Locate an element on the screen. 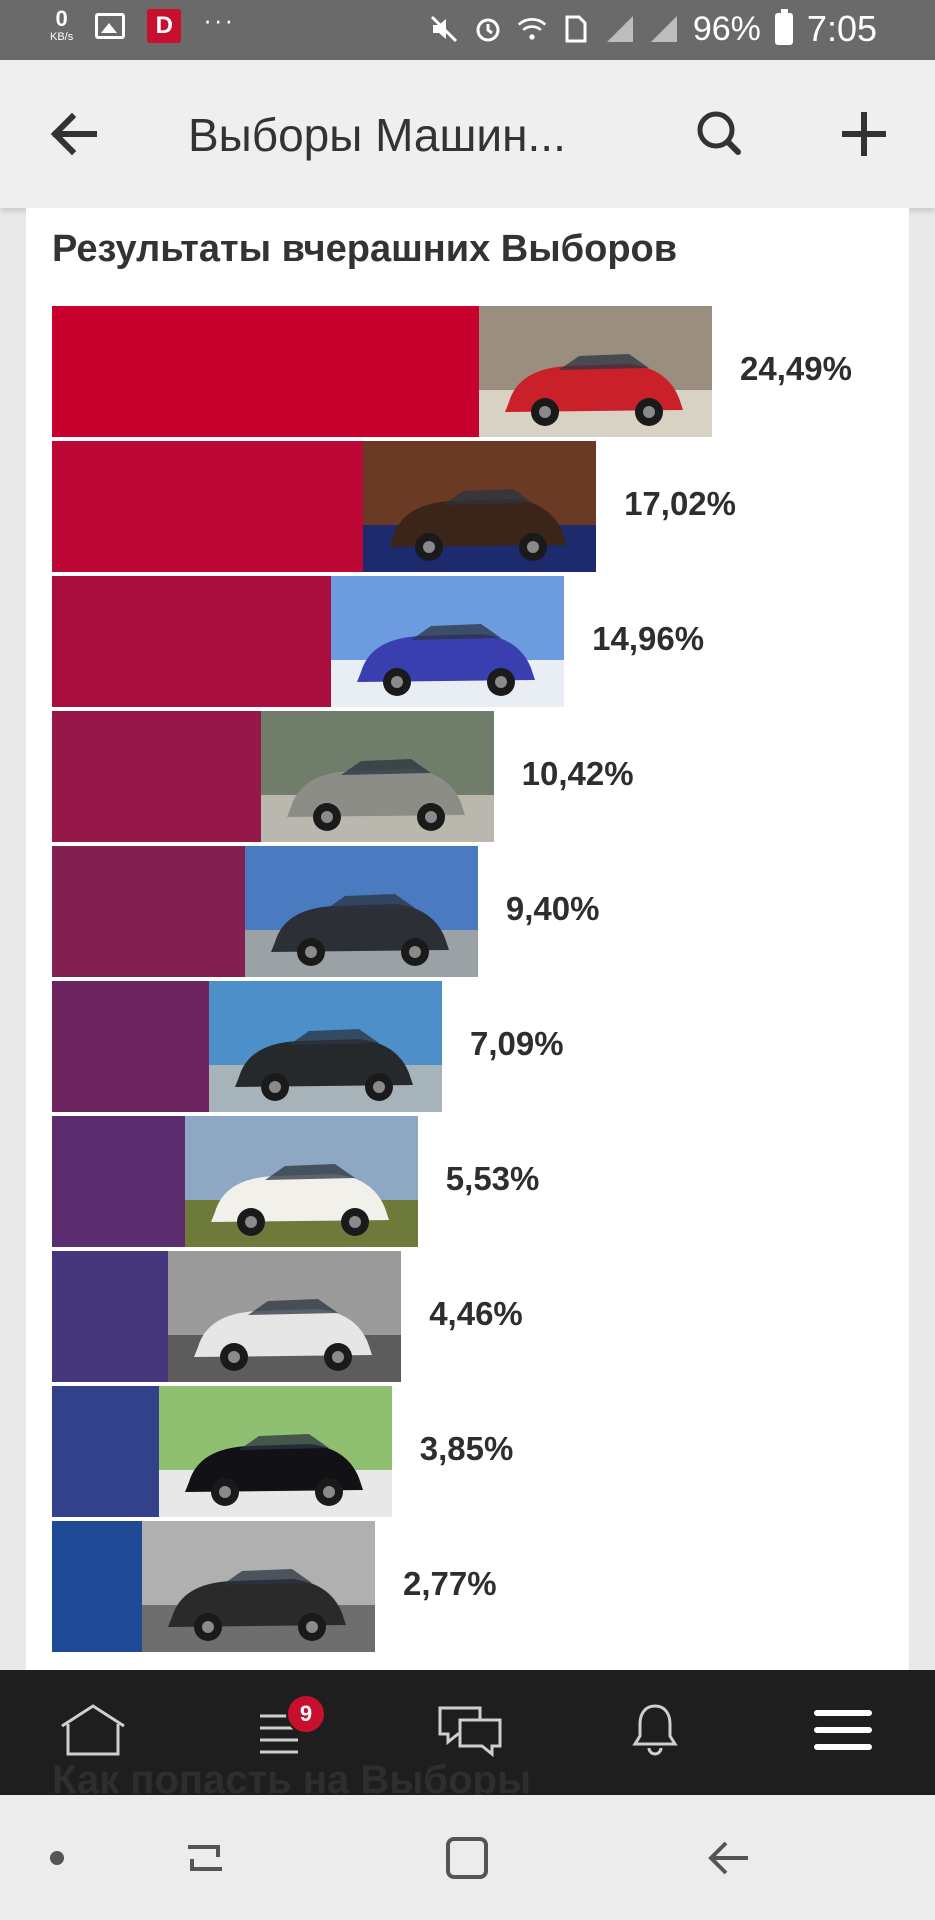 This screenshot has width=935, height=1920. network-speed: 0 KB/s is located at coordinates (61, 25).